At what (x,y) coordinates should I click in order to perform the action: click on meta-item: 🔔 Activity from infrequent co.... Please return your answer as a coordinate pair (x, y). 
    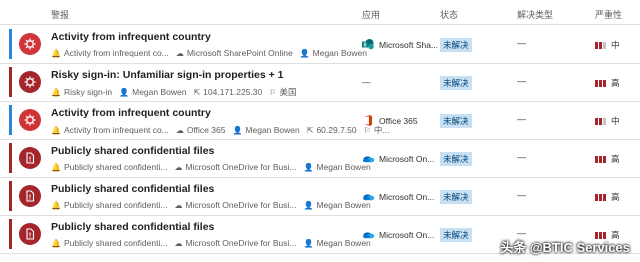
    Looking at the image, I should click on (110, 130).